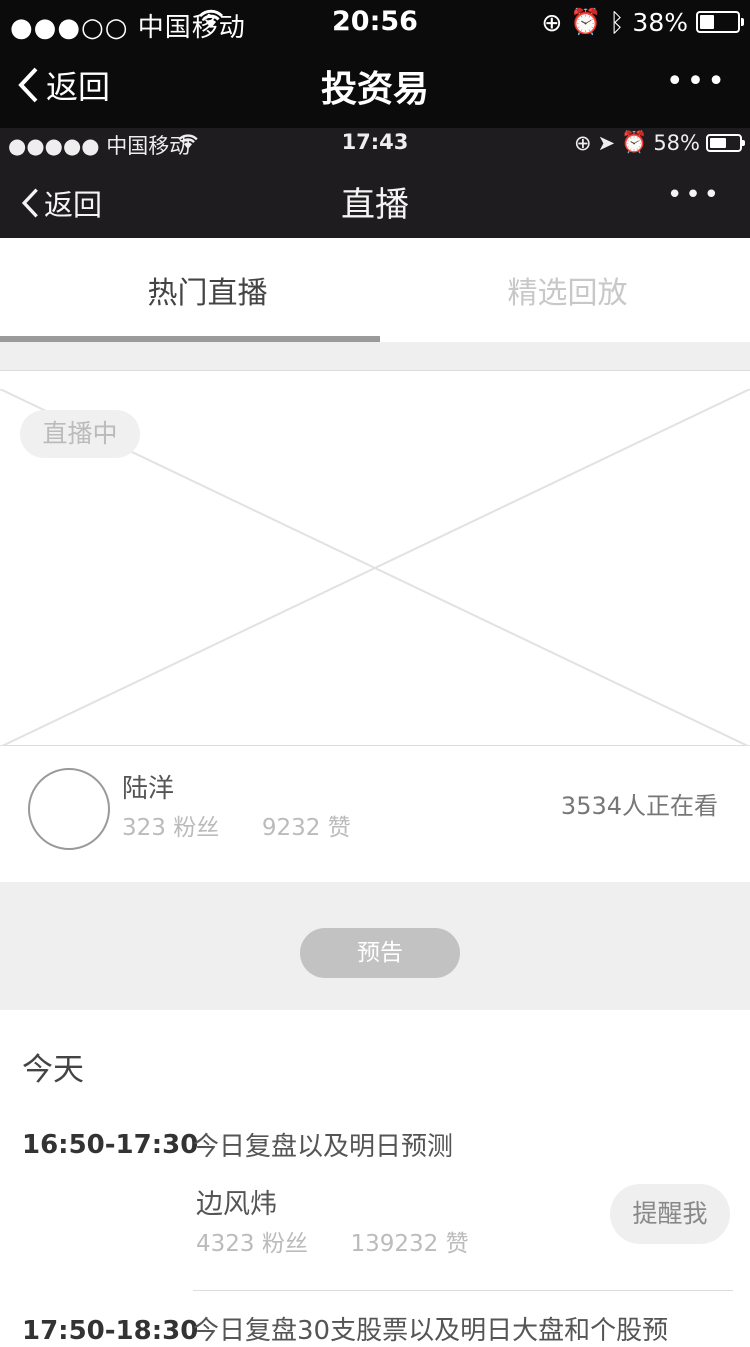 This screenshot has height=1347, width=750. I want to click on inner-battery-percent: 58%, so click(676, 142).